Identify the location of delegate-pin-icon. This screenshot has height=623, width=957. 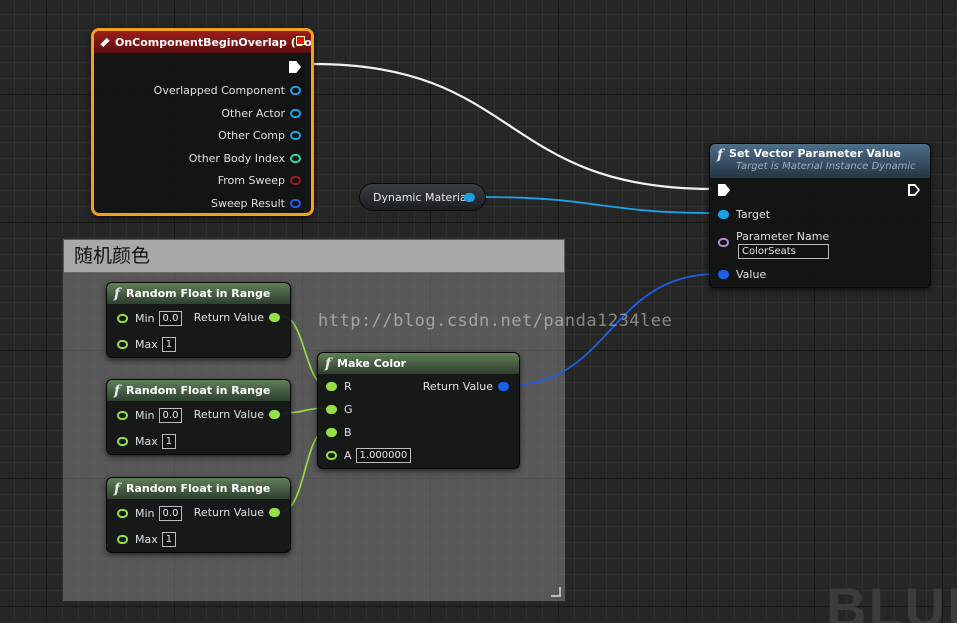
(300, 40).